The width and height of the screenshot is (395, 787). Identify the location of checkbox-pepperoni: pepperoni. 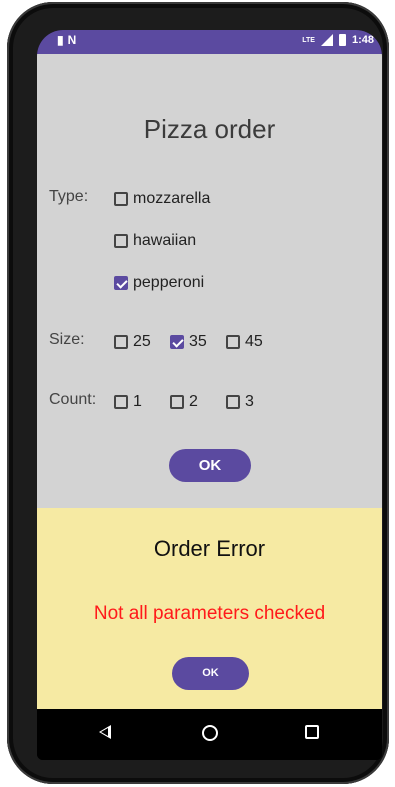
(159, 283).